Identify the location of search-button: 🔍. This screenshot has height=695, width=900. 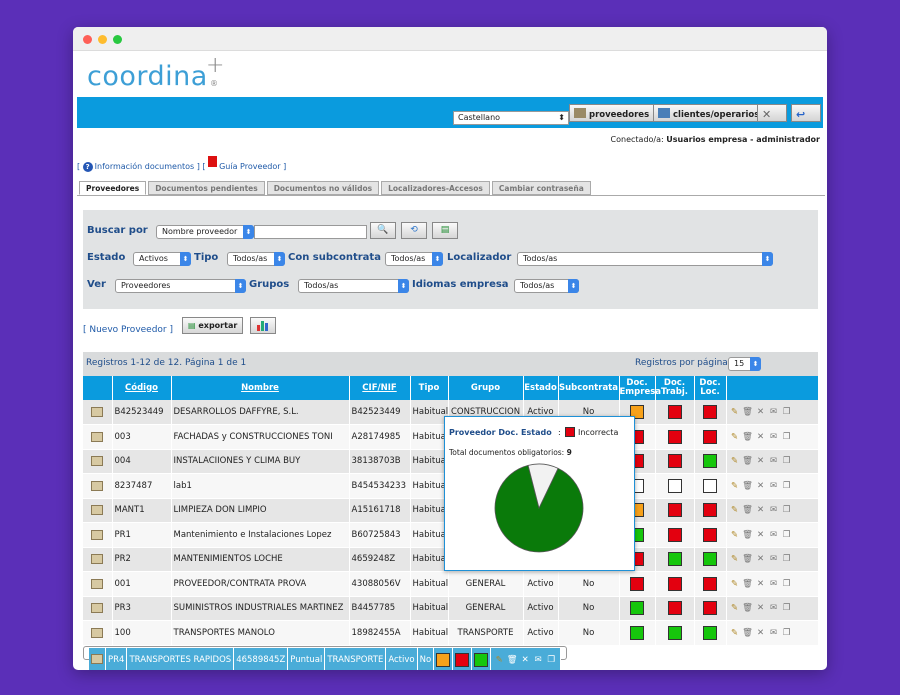
(383, 230).